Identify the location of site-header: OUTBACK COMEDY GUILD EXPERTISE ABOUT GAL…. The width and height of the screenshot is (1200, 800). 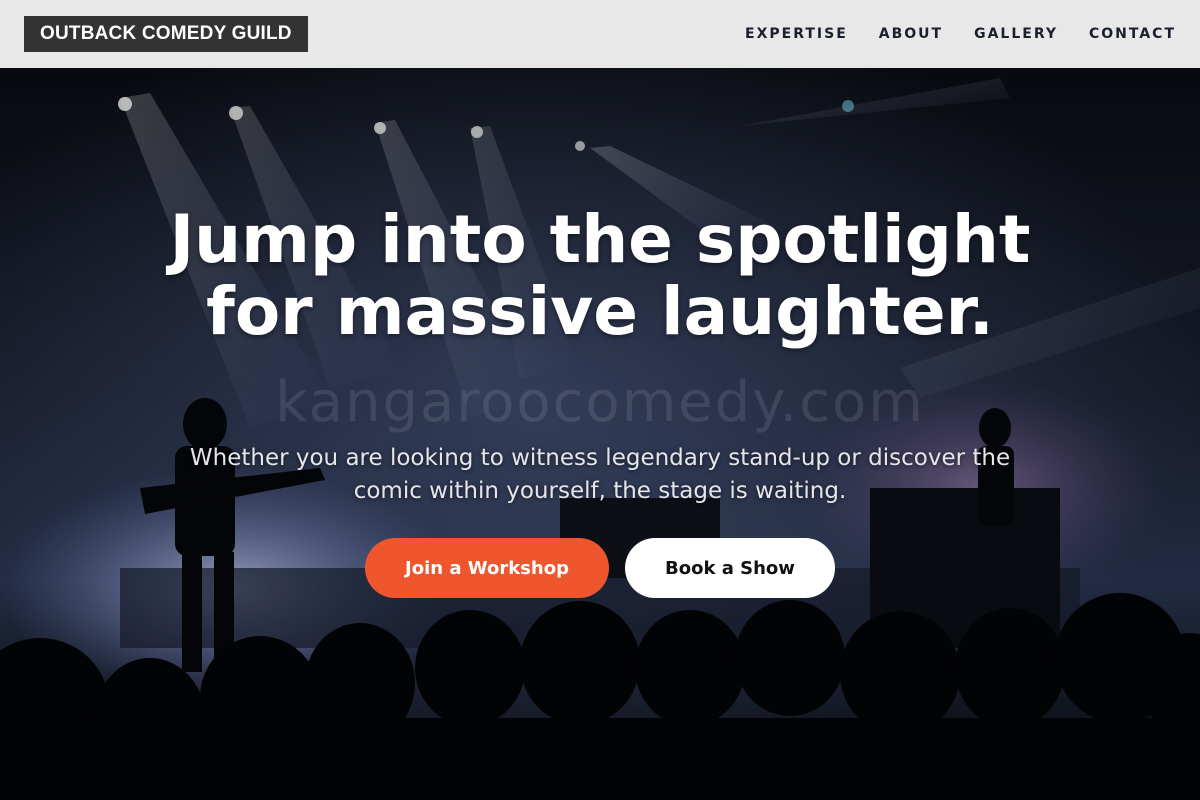
(600, 34).